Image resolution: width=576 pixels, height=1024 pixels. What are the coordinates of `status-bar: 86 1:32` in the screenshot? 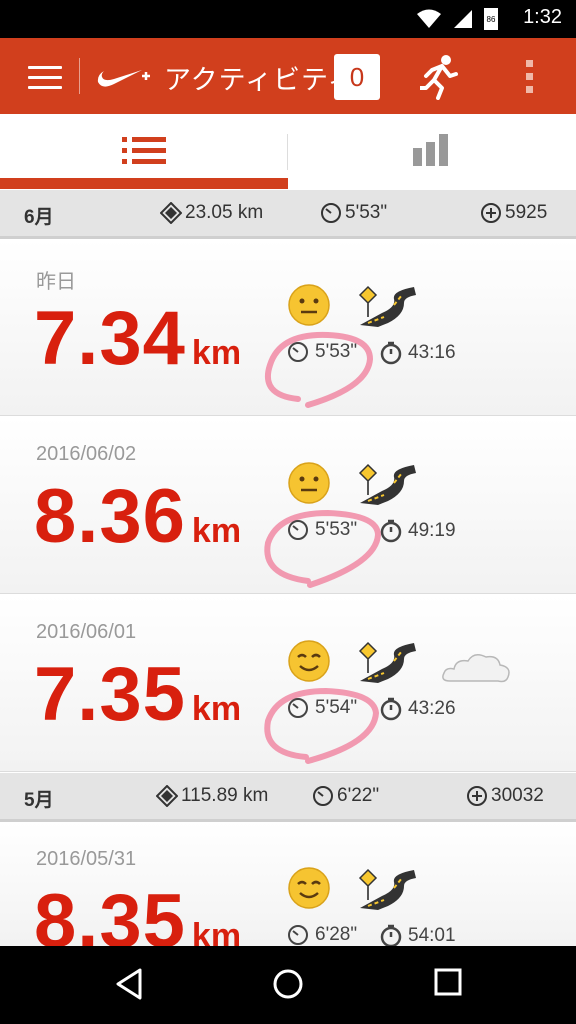 It's located at (288, 19).